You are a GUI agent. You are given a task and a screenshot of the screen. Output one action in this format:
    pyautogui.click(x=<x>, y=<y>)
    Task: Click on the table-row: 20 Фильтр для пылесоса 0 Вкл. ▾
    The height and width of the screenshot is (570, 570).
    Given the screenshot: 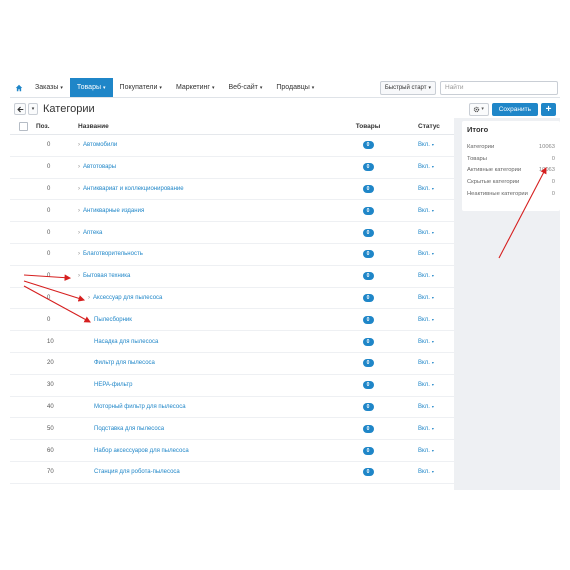 What is the action you would take?
    pyautogui.click(x=232, y=364)
    